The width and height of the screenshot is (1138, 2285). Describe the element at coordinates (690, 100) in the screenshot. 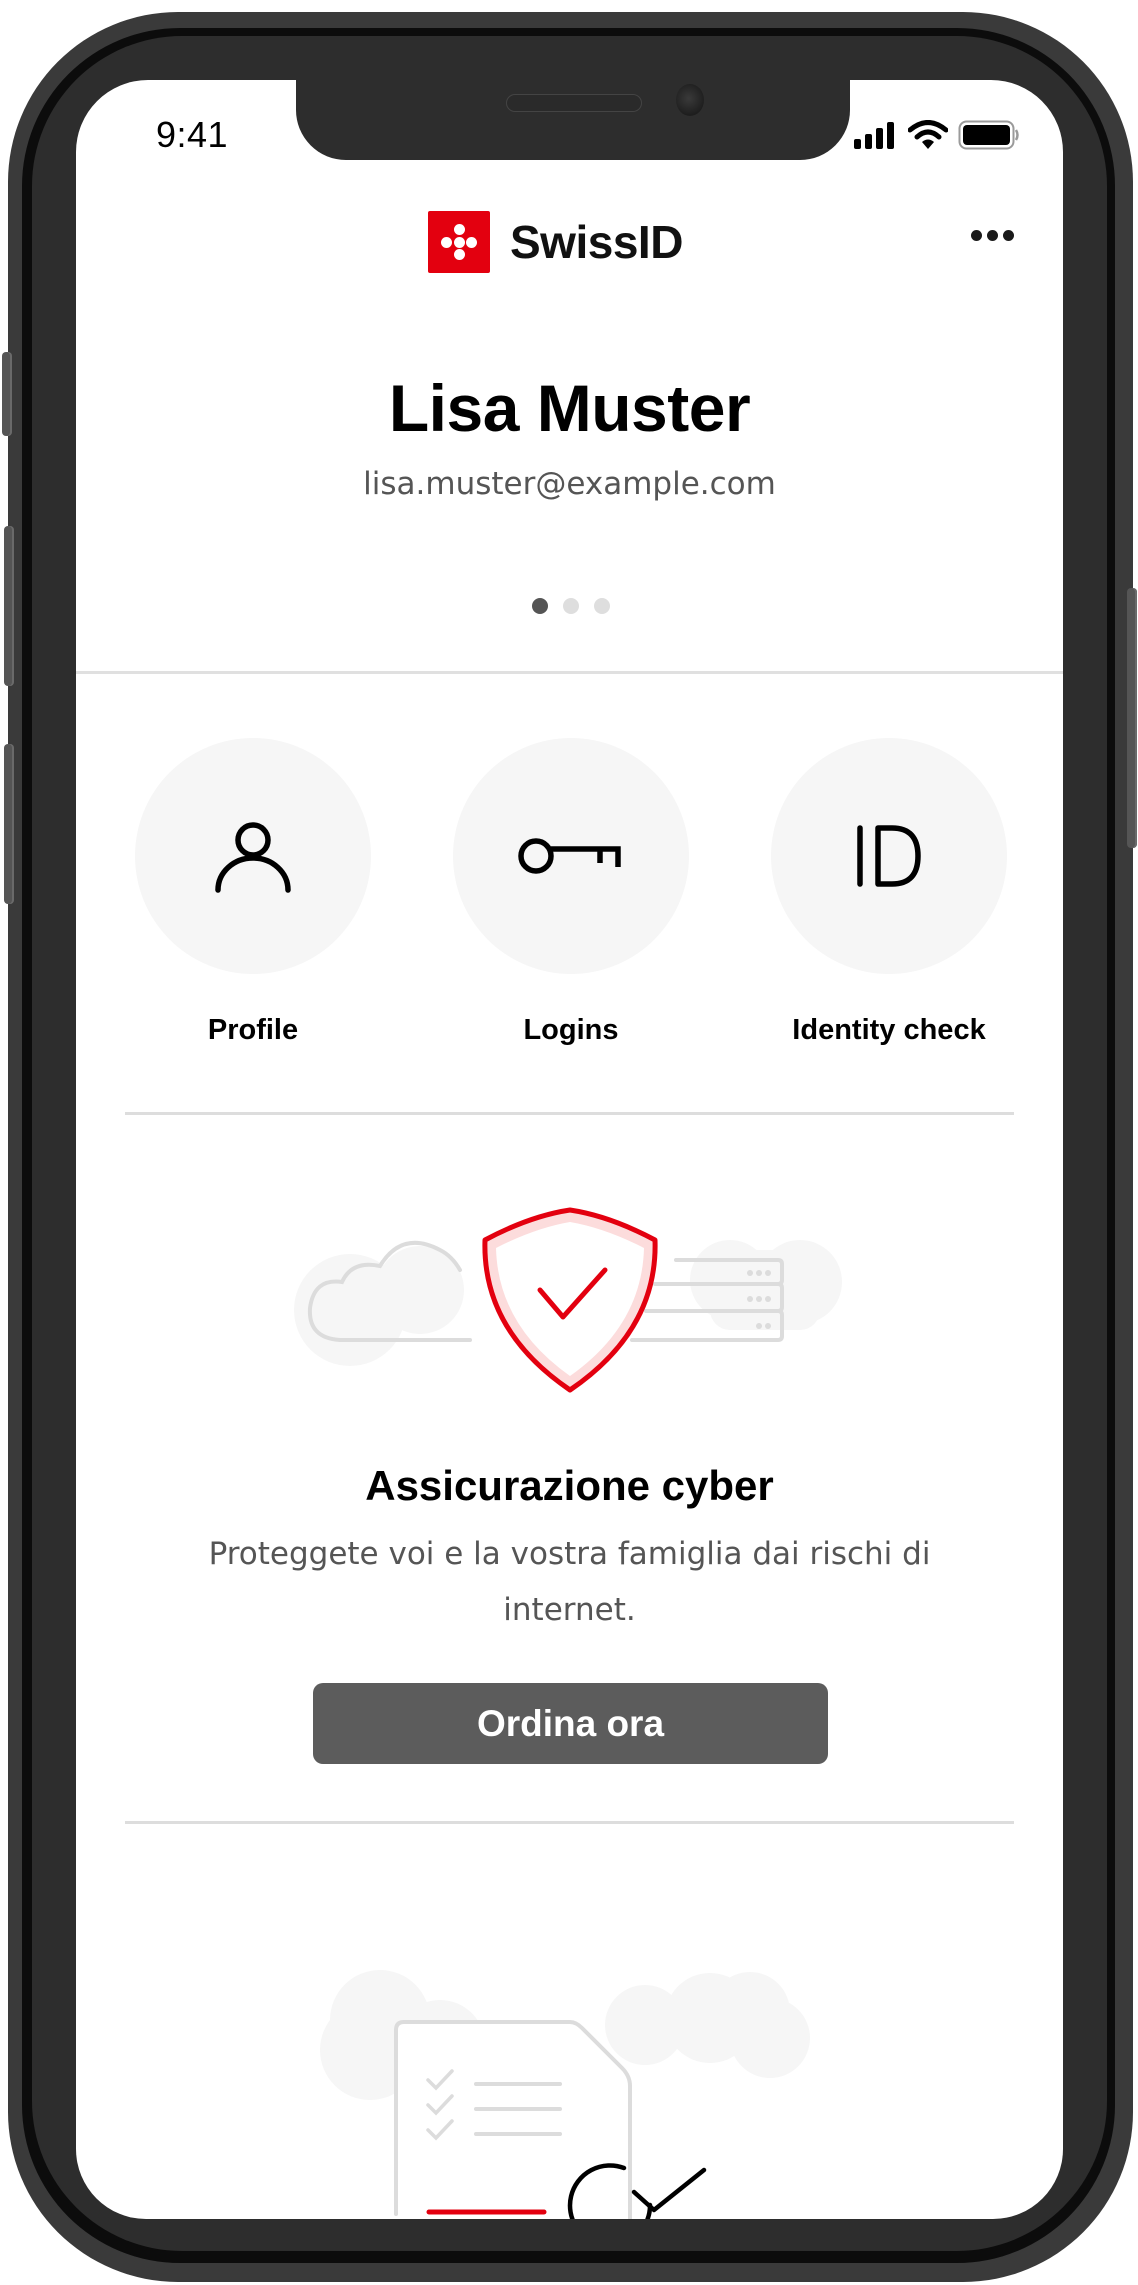

I see `front-camera` at that location.